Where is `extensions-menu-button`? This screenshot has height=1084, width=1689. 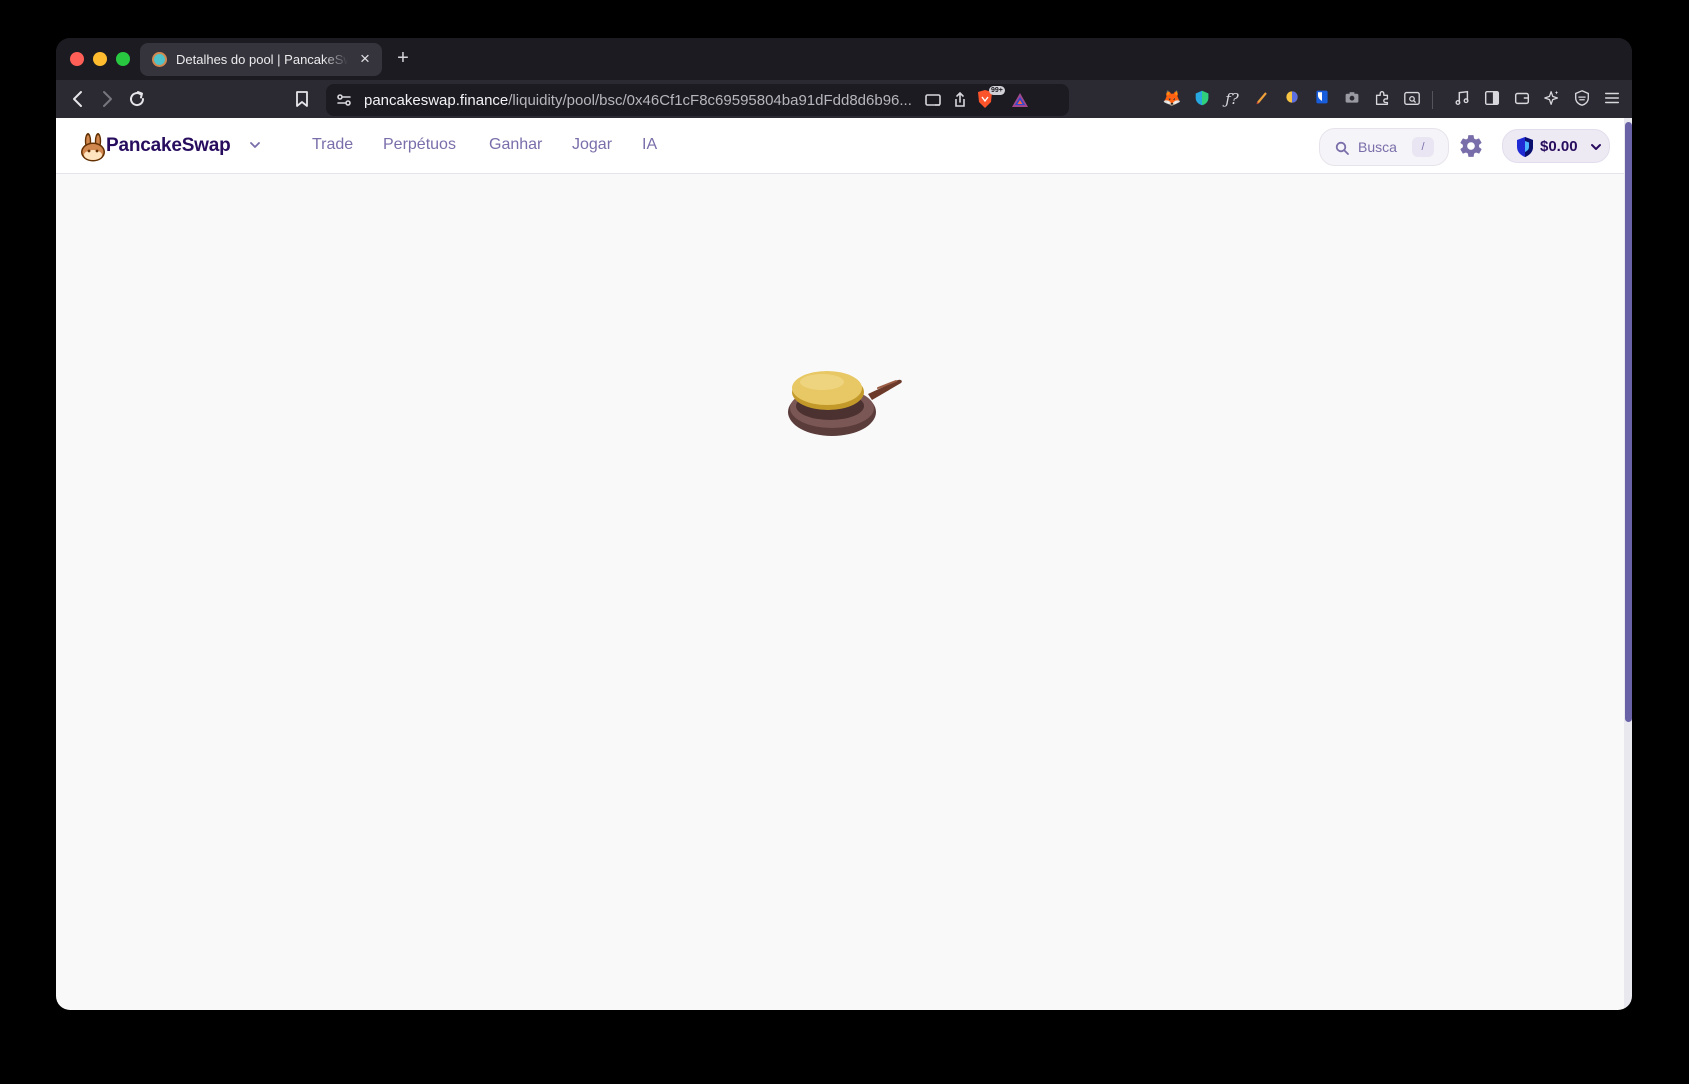 extensions-menu-button is located at coordinates (1382, 99).